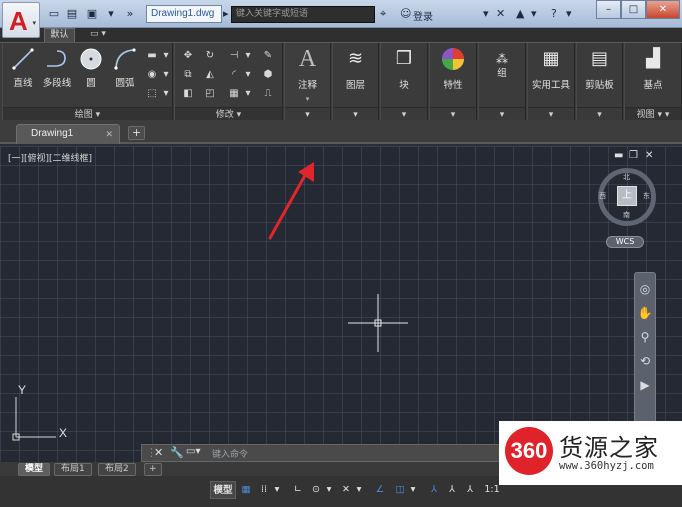  Describe the element at coordinates (152, 75) in the screenshot. I see `hatch-icon: ◉` at that location.